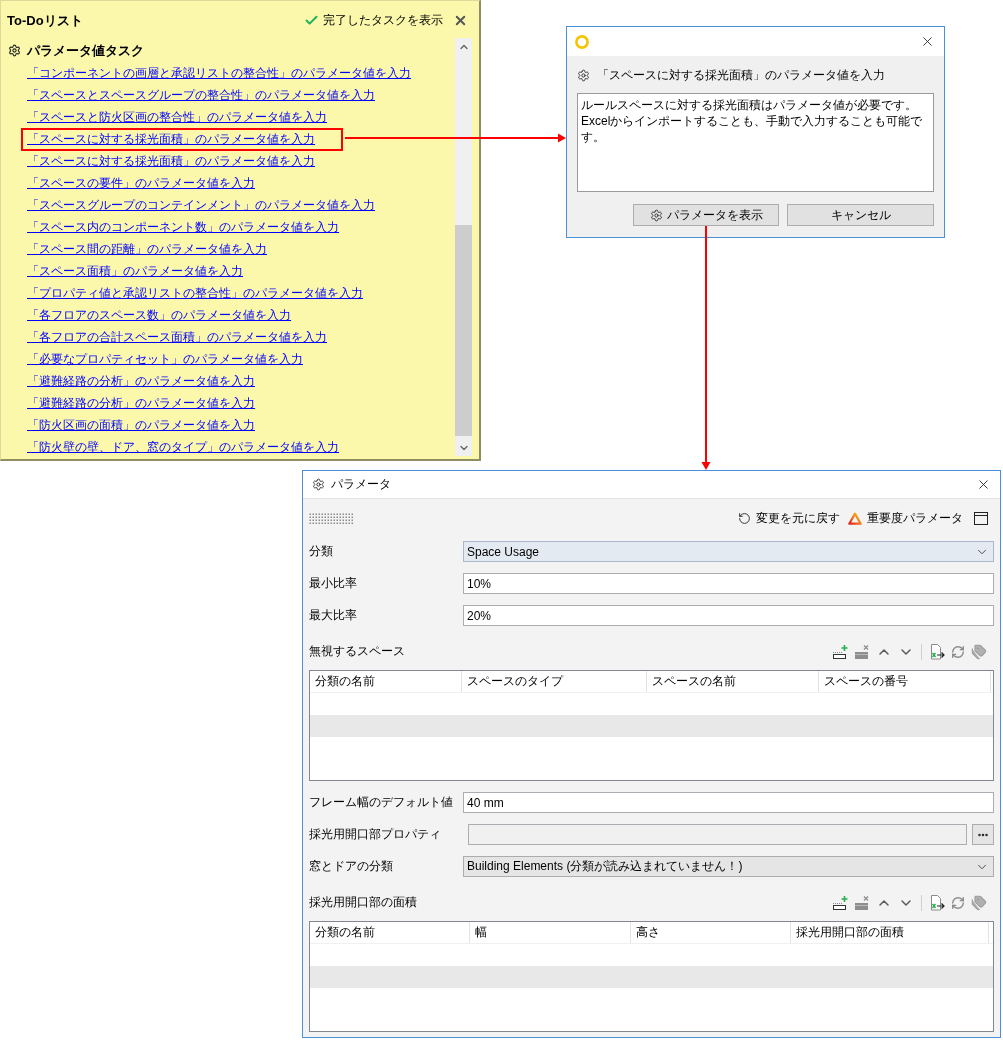  I want to click on task-link: 「コンポーネントの画層と承認リストの整合性」のパラメータ値を入力, so click(219, 73).